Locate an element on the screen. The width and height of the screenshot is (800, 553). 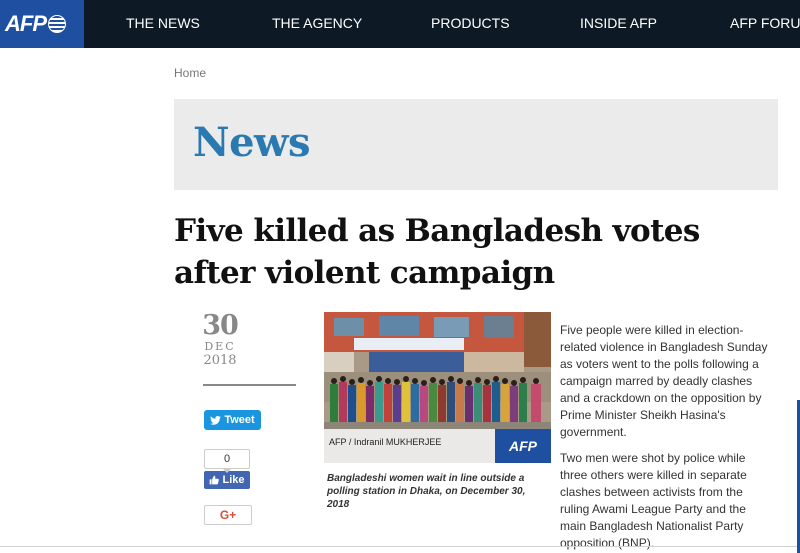
breadcrumb-home: Home is located at coordinates (190, 73).